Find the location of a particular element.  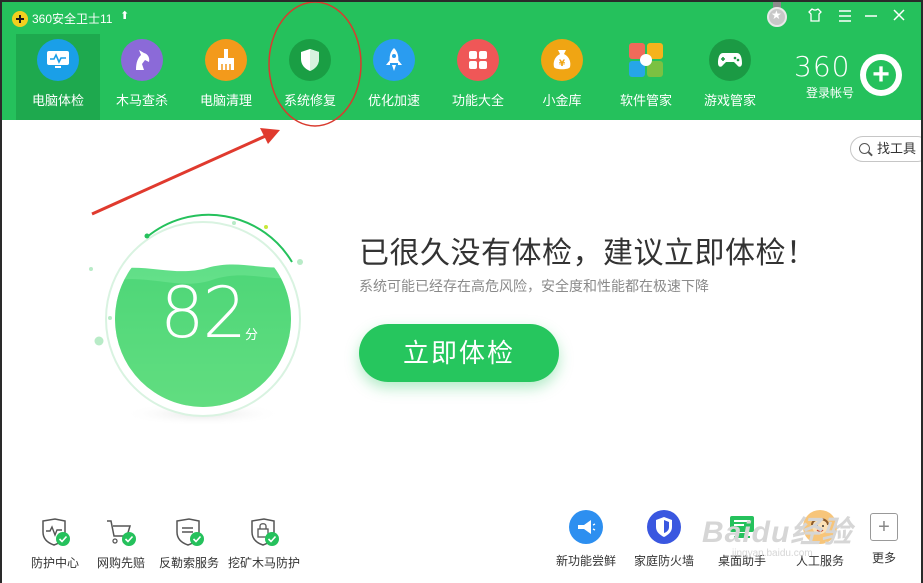

protection-ransomware: 反勒索服务 is located at coordinates (189, 544).